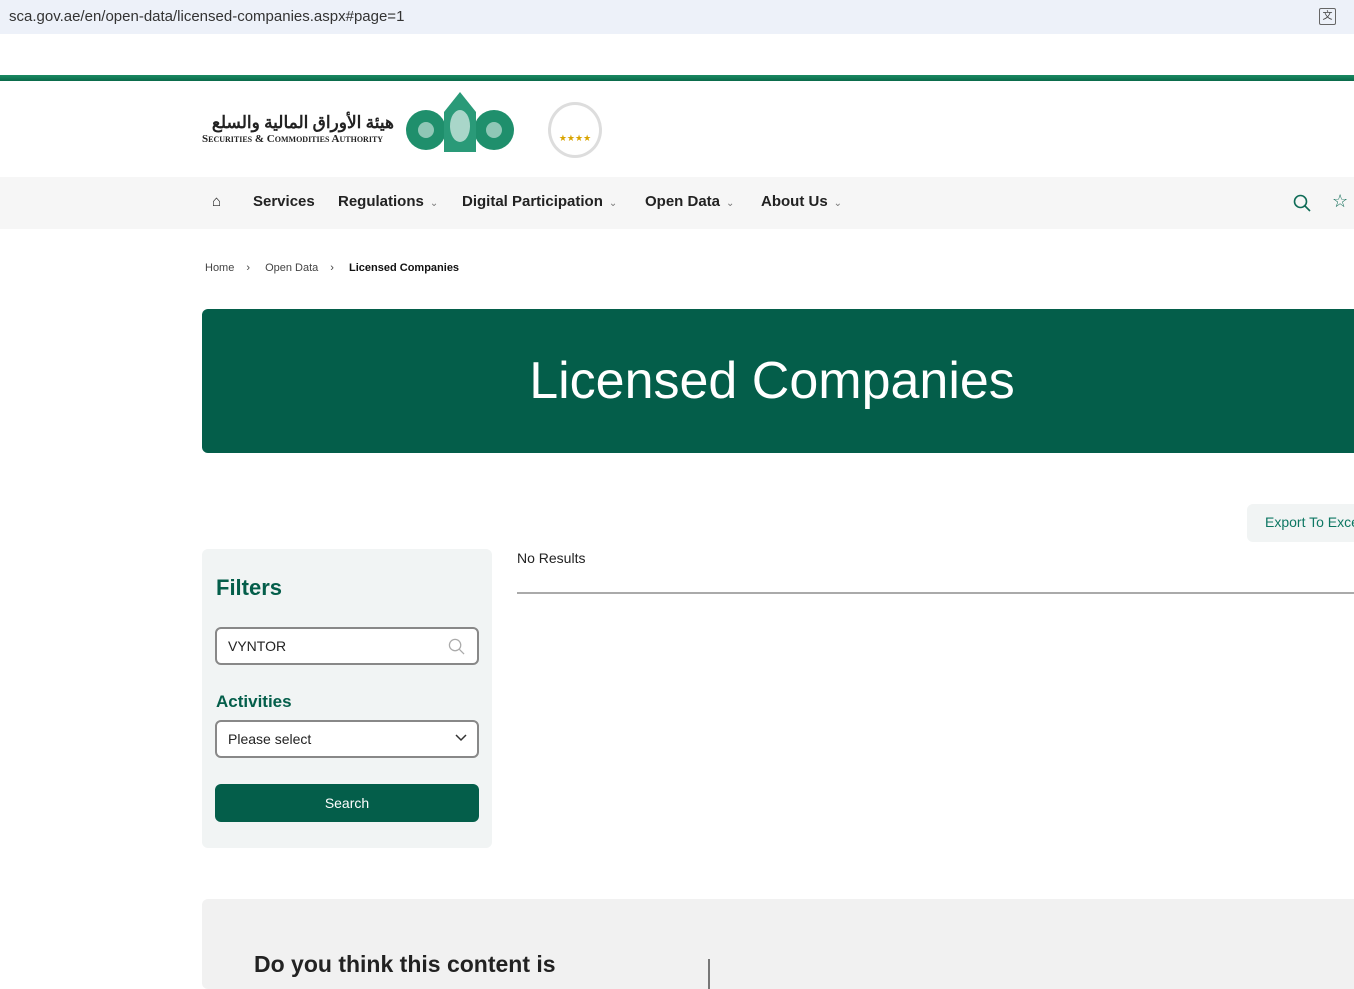 Image resolution: width=1354 pixels, height=989 pixels. What do you see at coordinates (935, 593) in the screenshot?
I see `results-divider` at bounding box center [935, 593].